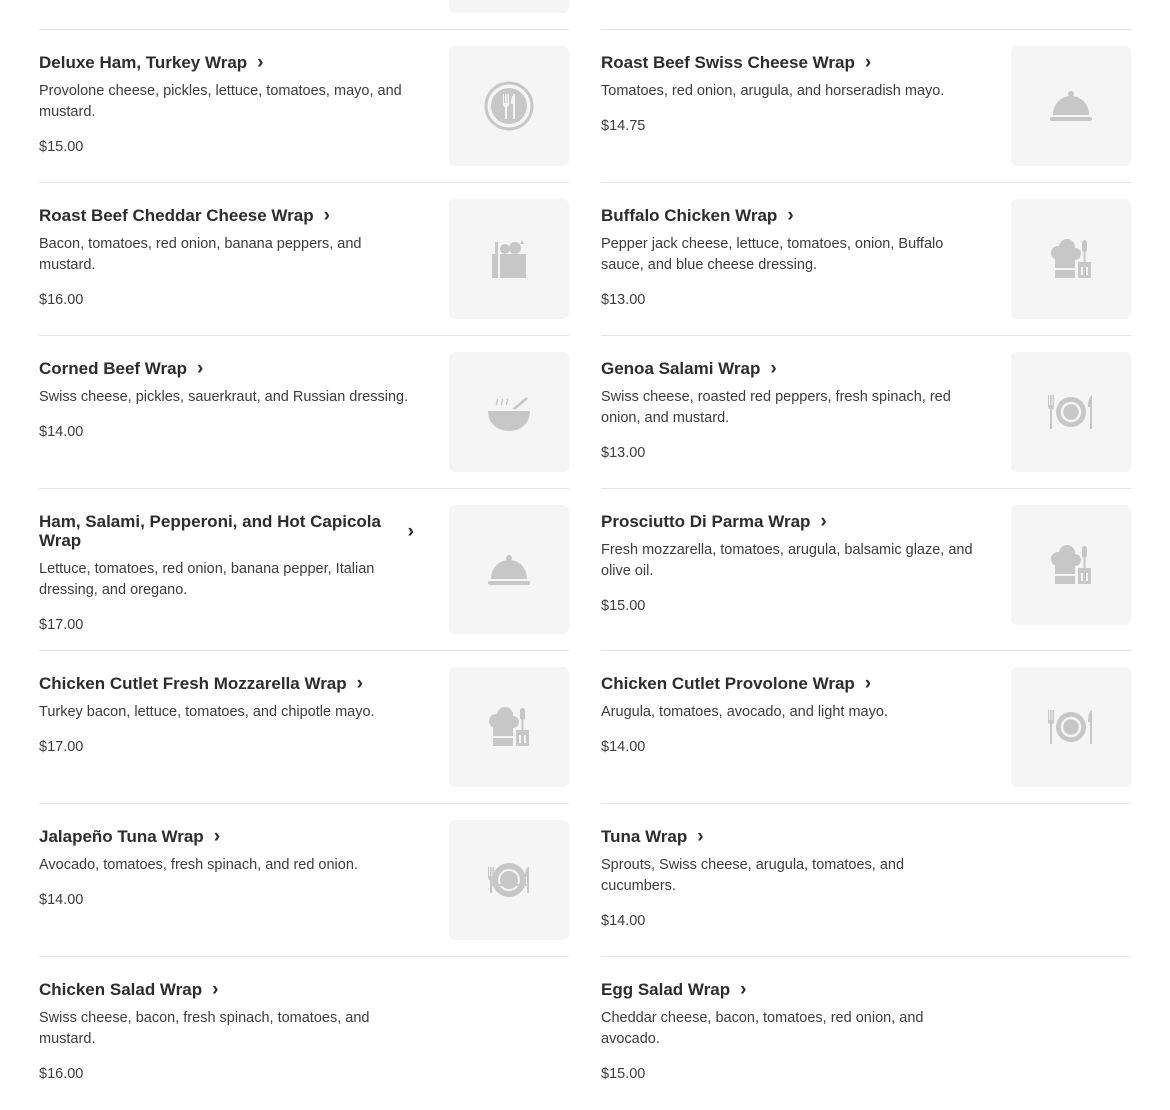 The height and width of the screenshot is (1110, 1170). What do you see at coordinates (121, 836) in the screenshot?
I see `item-name: Jalapeño Tuna Wrap` at bounding box center [121, 836].